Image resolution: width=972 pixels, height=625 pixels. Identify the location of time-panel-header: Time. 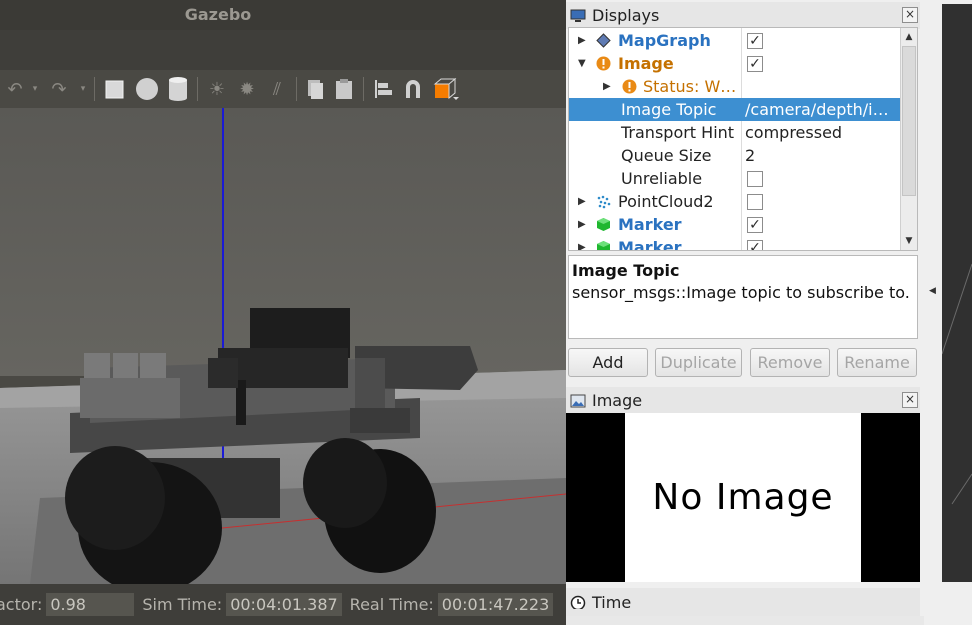
(743, 602).